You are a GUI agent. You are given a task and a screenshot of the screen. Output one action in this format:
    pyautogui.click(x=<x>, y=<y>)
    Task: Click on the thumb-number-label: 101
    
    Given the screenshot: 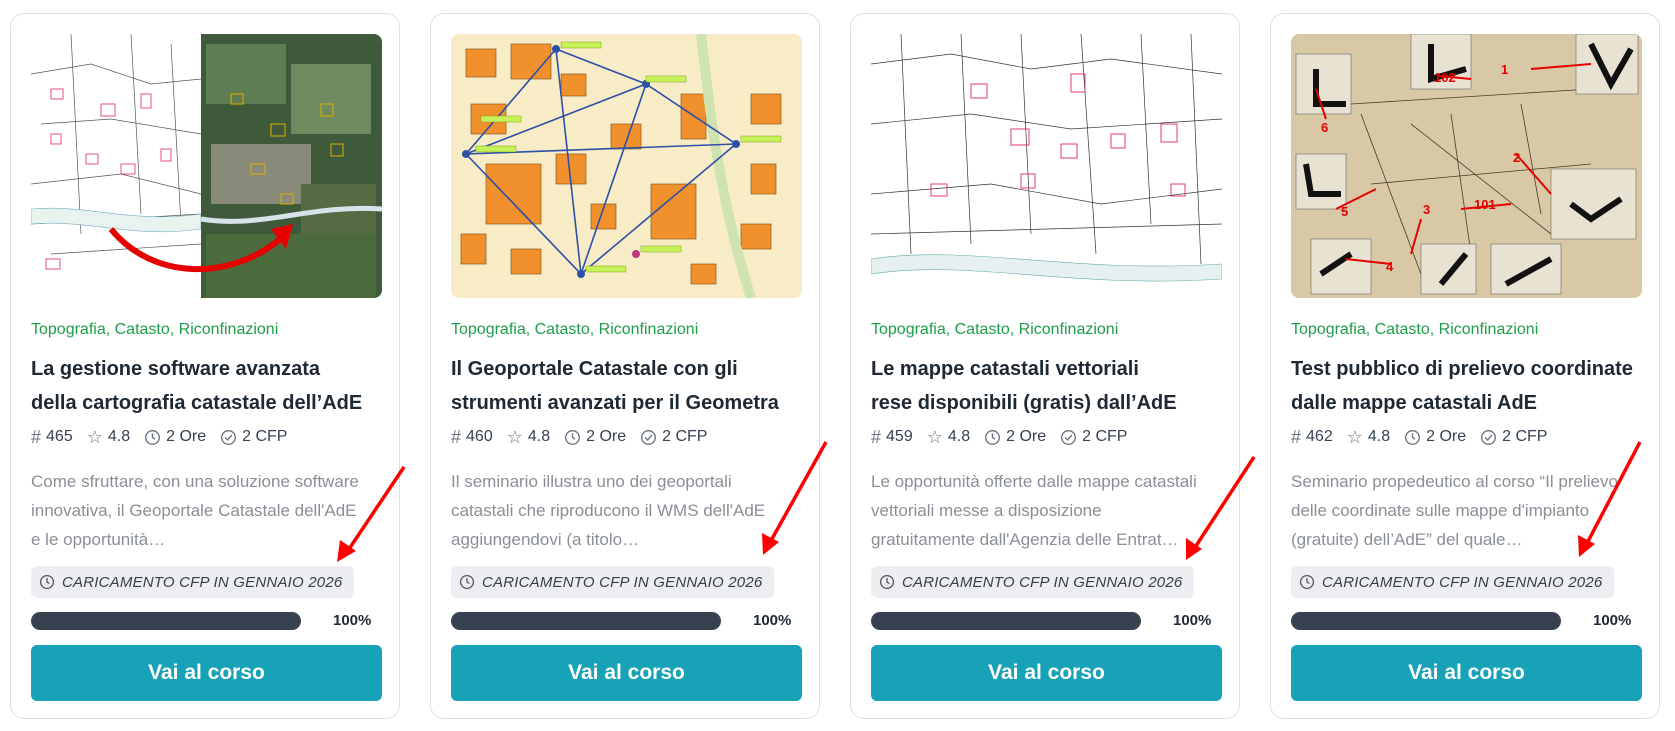 What is the action you would take?
    pyautogui.click(x=1485, y=204)
    